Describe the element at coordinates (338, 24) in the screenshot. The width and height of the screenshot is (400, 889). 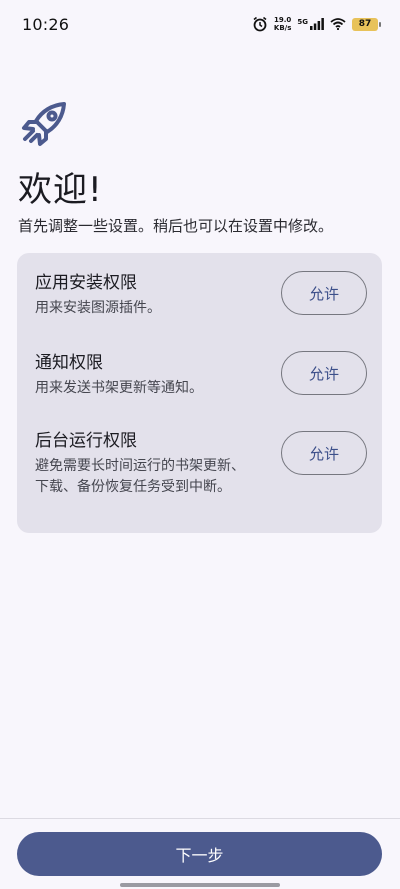
I see `wifi-icon` at that location.